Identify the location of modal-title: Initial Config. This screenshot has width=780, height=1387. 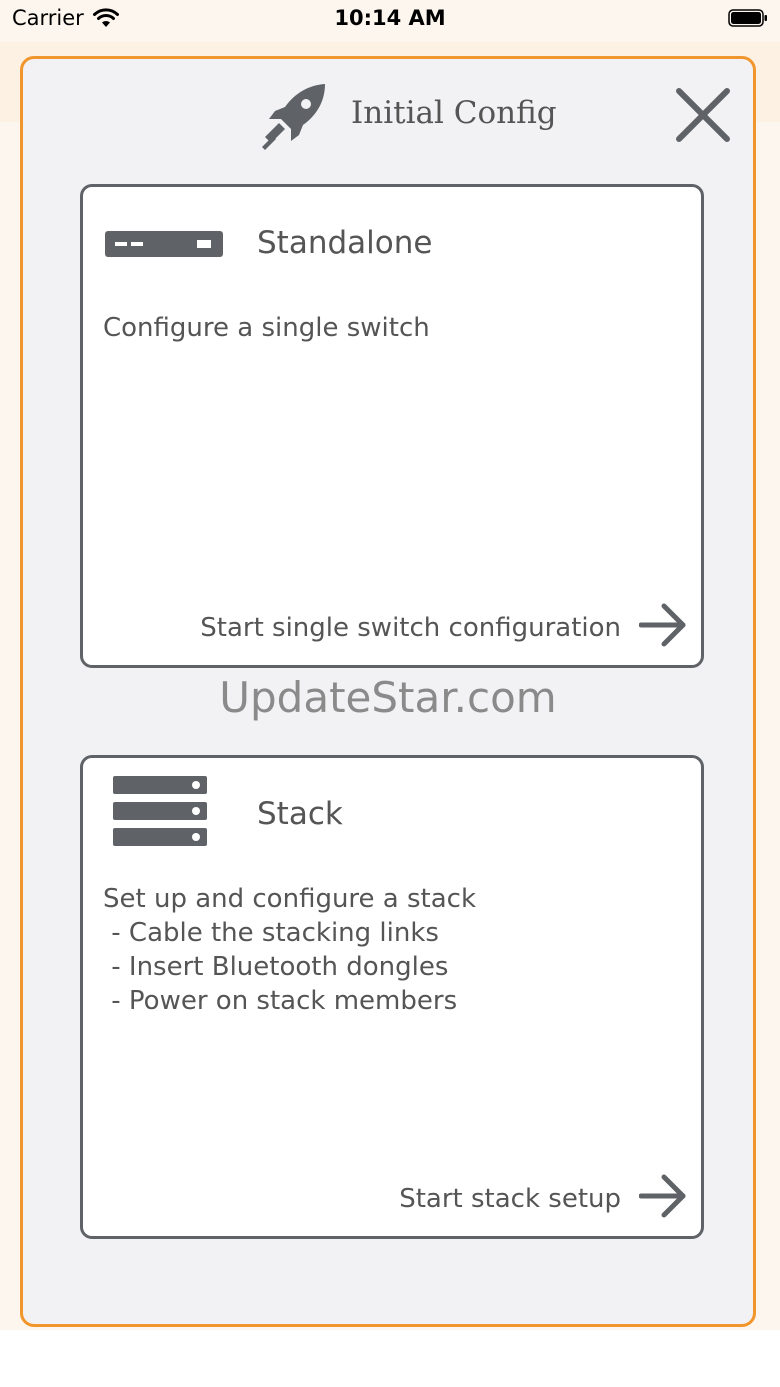
(454, 113).